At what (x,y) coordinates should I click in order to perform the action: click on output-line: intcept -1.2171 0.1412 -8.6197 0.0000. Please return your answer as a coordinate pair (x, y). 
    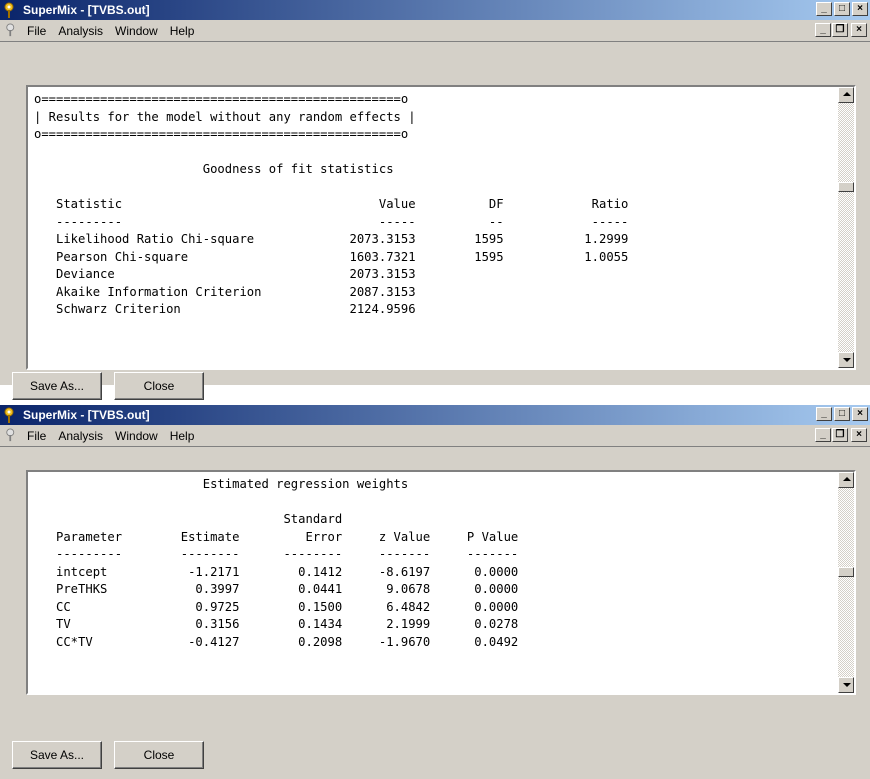
    Looking at the image, I should click on (276, 571).